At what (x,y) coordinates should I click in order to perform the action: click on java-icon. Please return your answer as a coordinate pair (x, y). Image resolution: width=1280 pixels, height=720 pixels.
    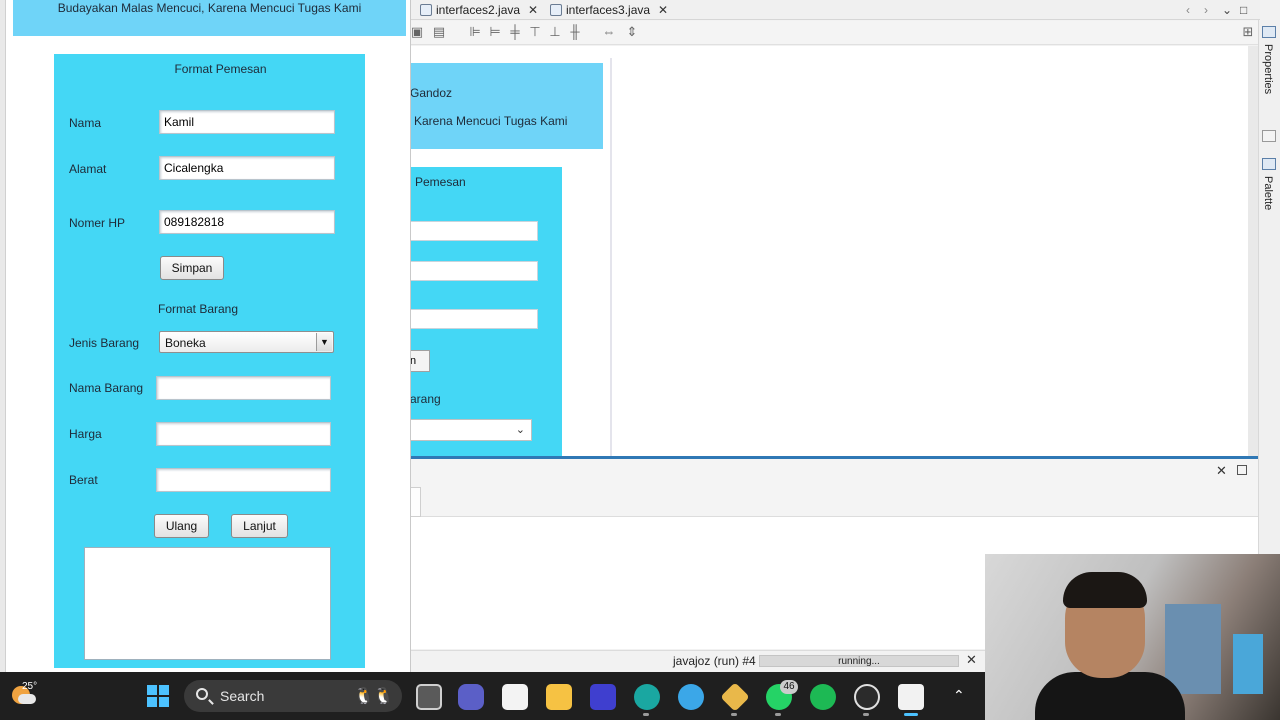
    Looking at the image, I should click on (911, 697).